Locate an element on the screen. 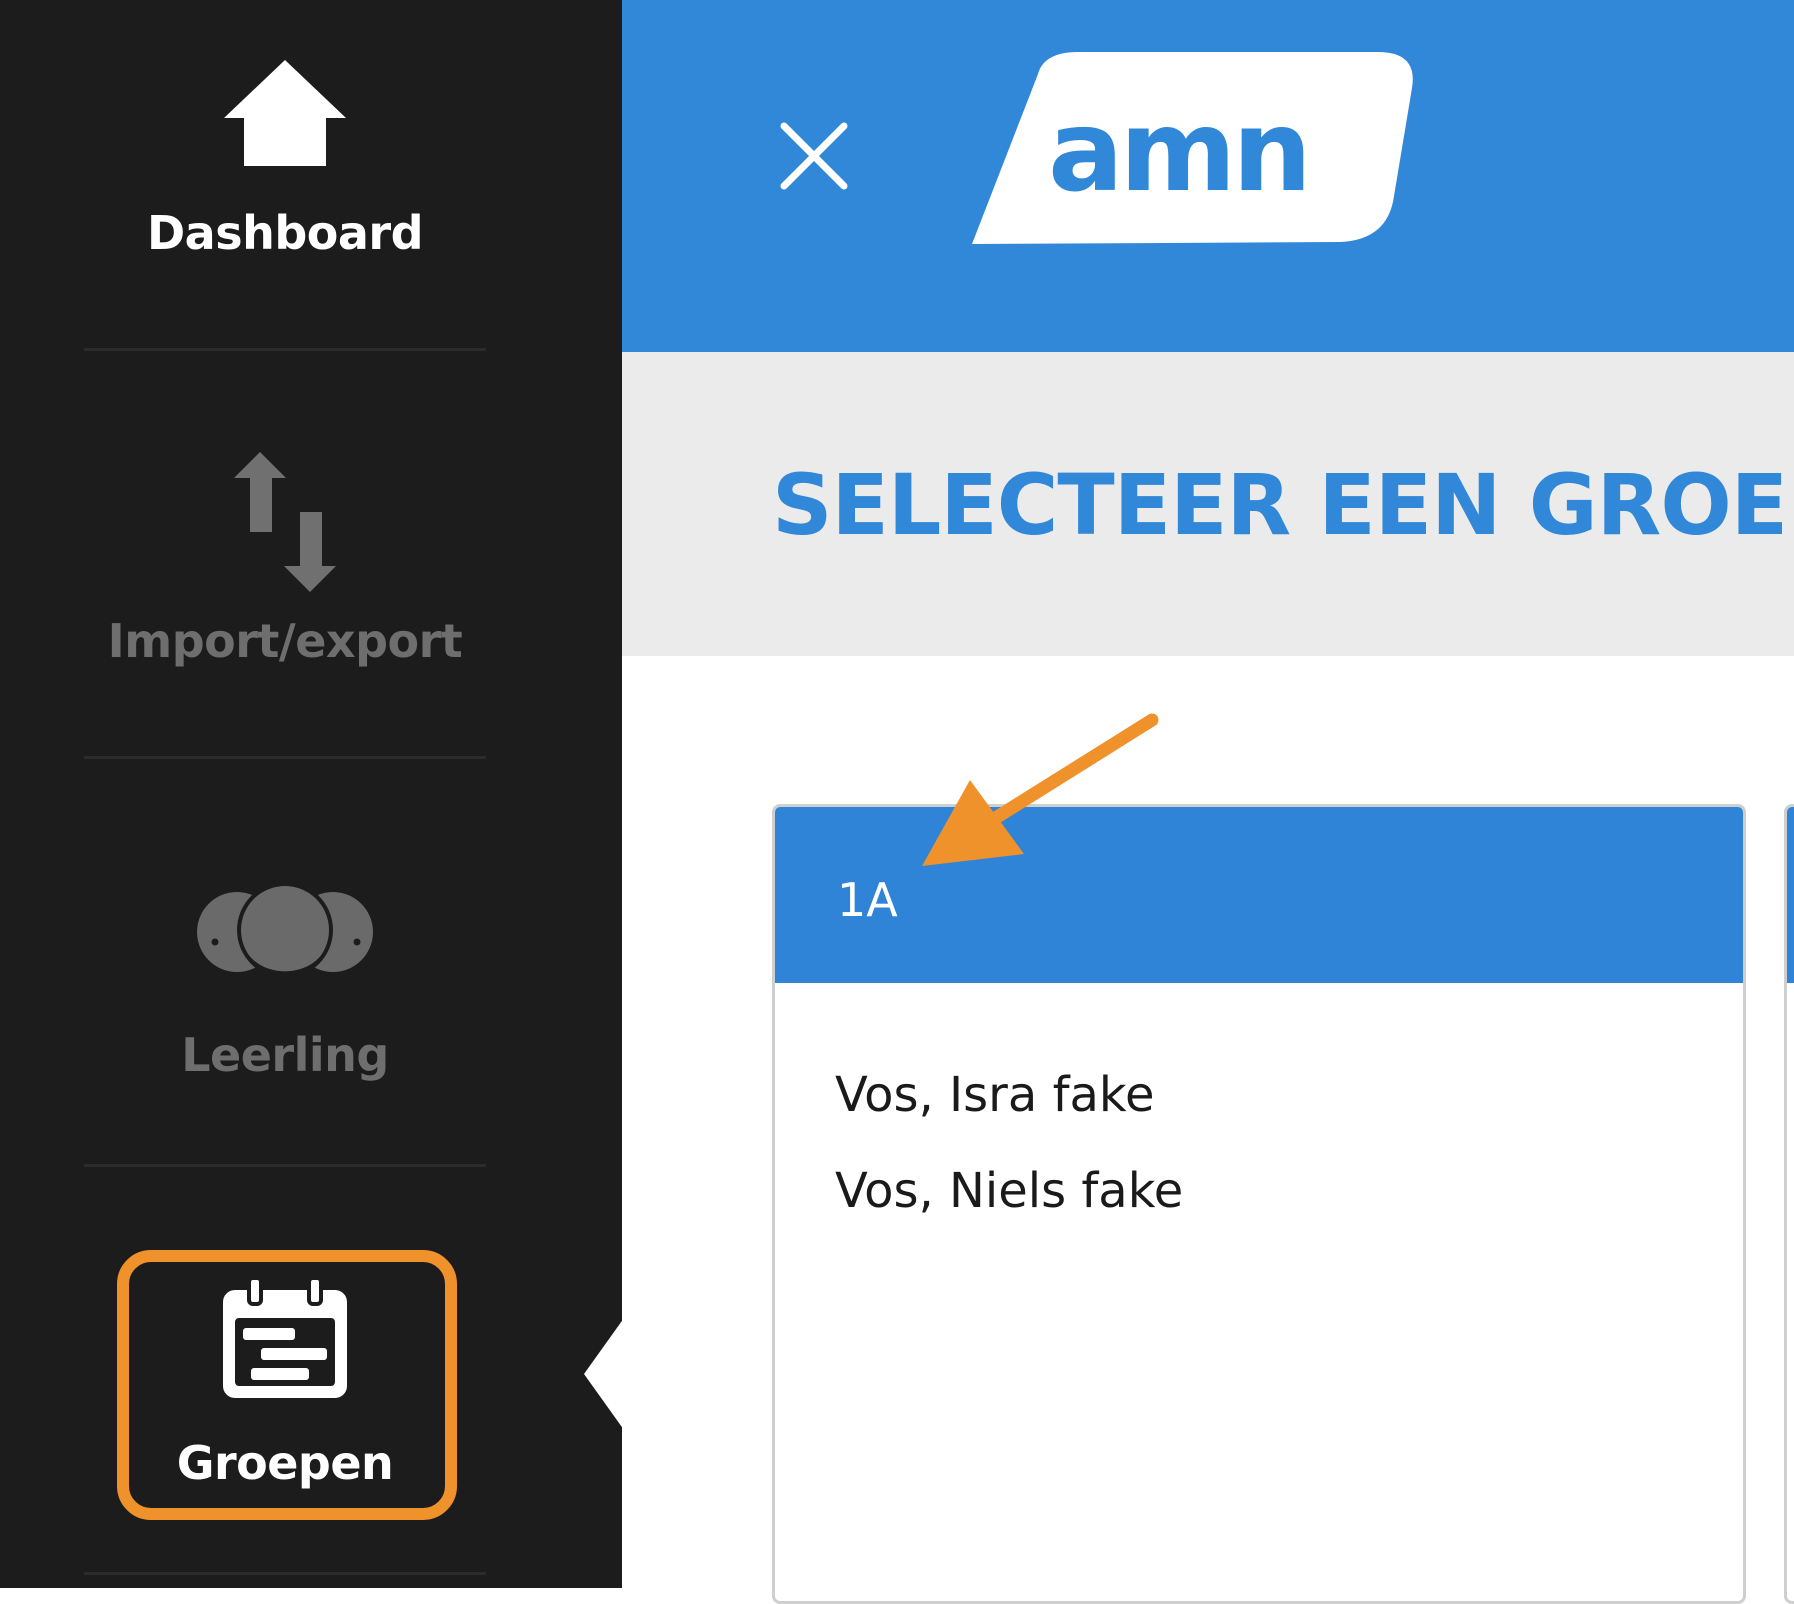  list-item: Vos, Isra fake is located at coordinates (995, 1095).